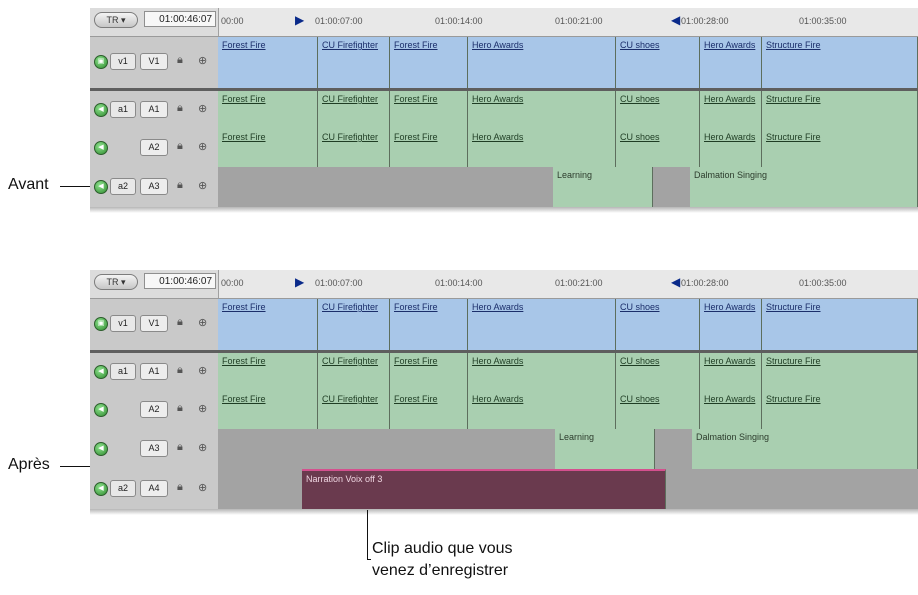  Describe the element at coordinates (579, 283) in the screenshot. I see `ruler-label: 01:00:21:00` at that location.